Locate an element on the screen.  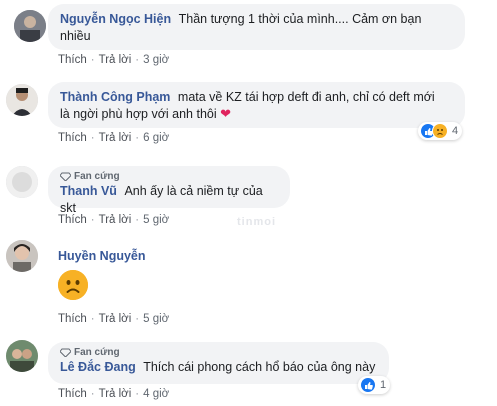
commenter-name: Thành Công Phạm is located at coordinates (115, 97).